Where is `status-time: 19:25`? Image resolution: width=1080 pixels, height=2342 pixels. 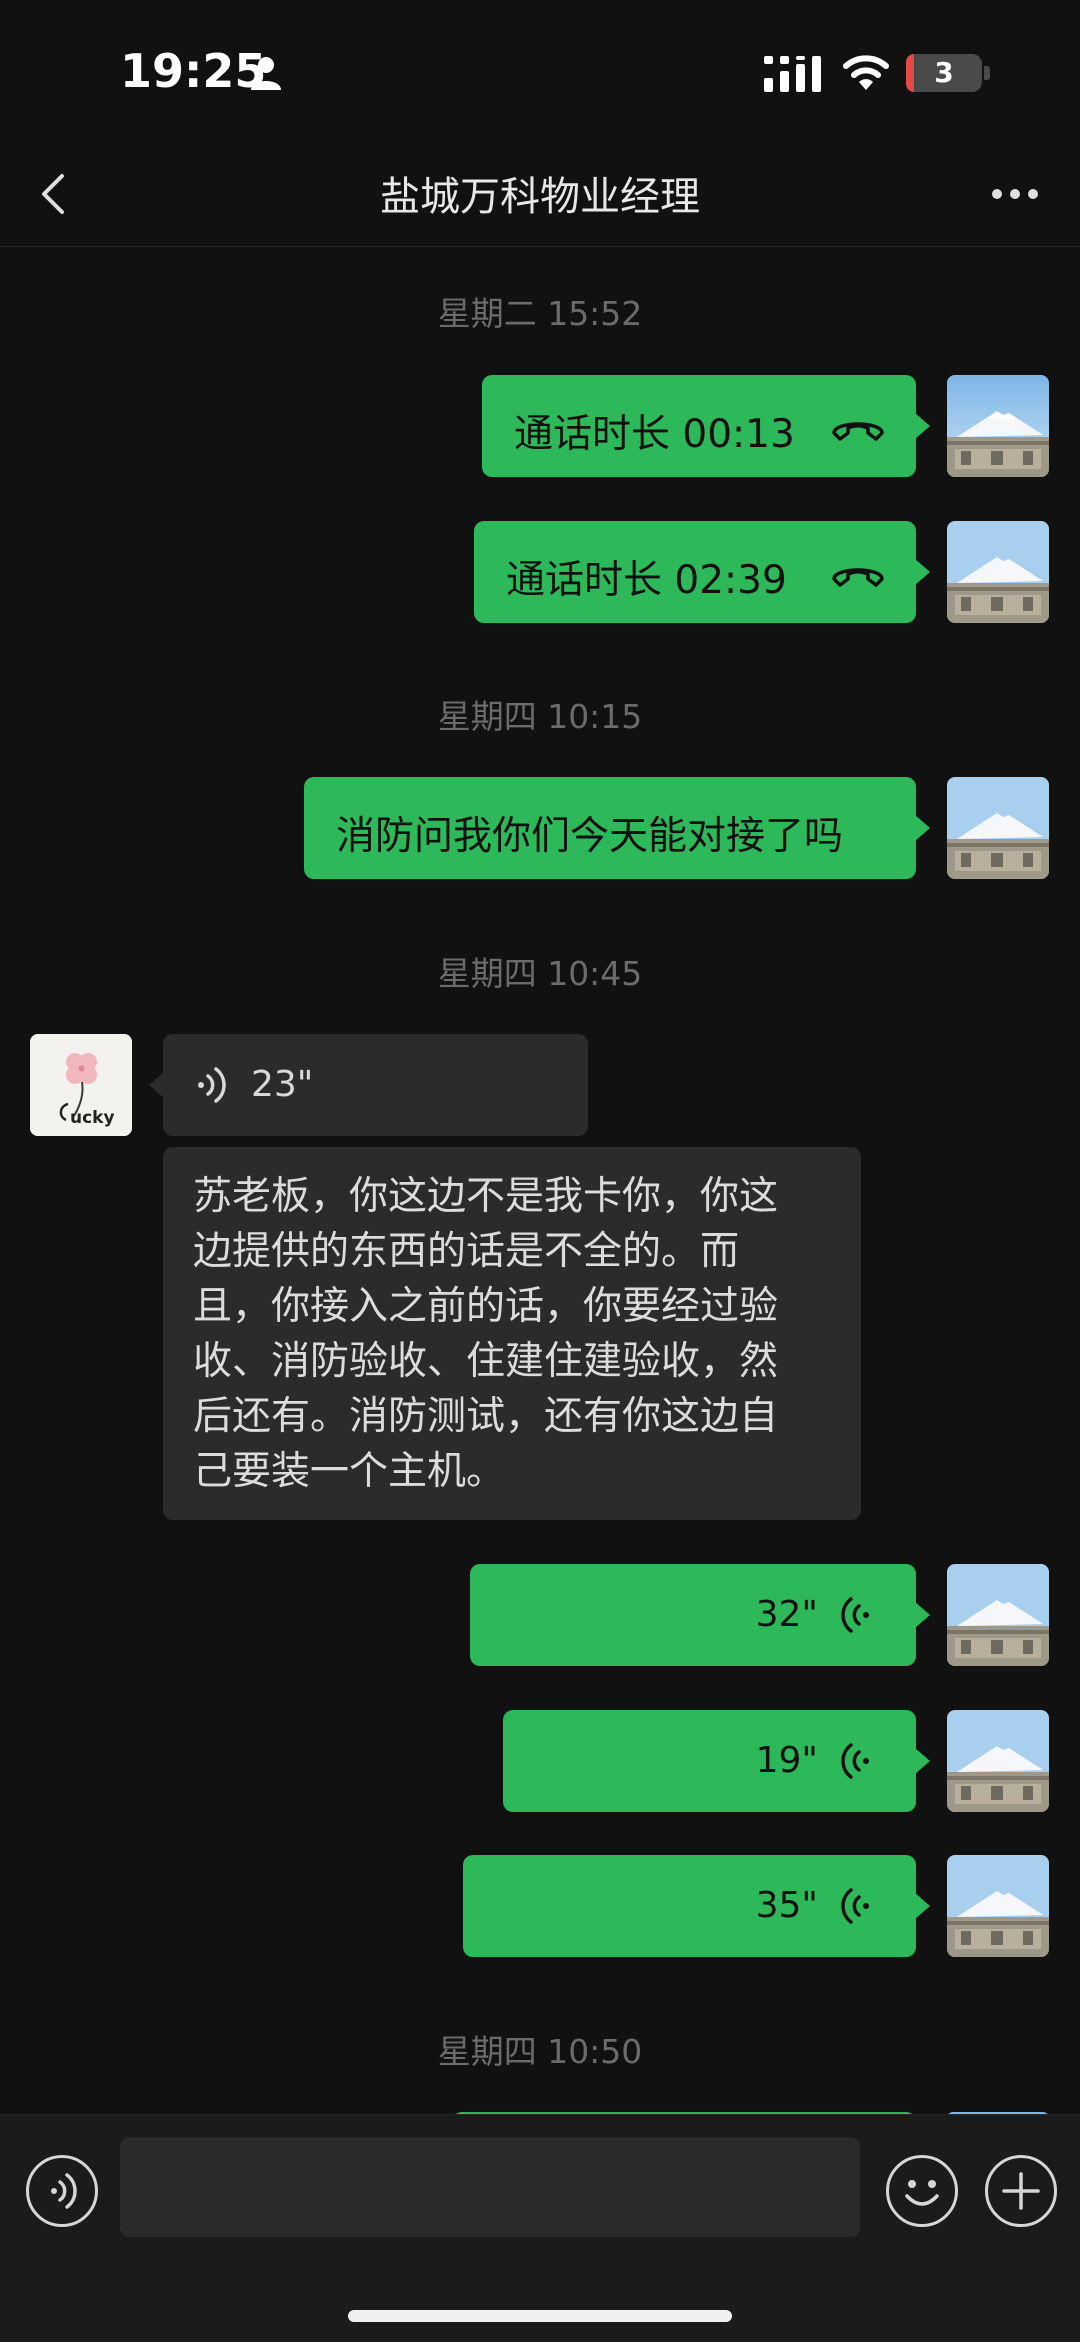 status-time: 19:25 is located at coordinates (193, 71).